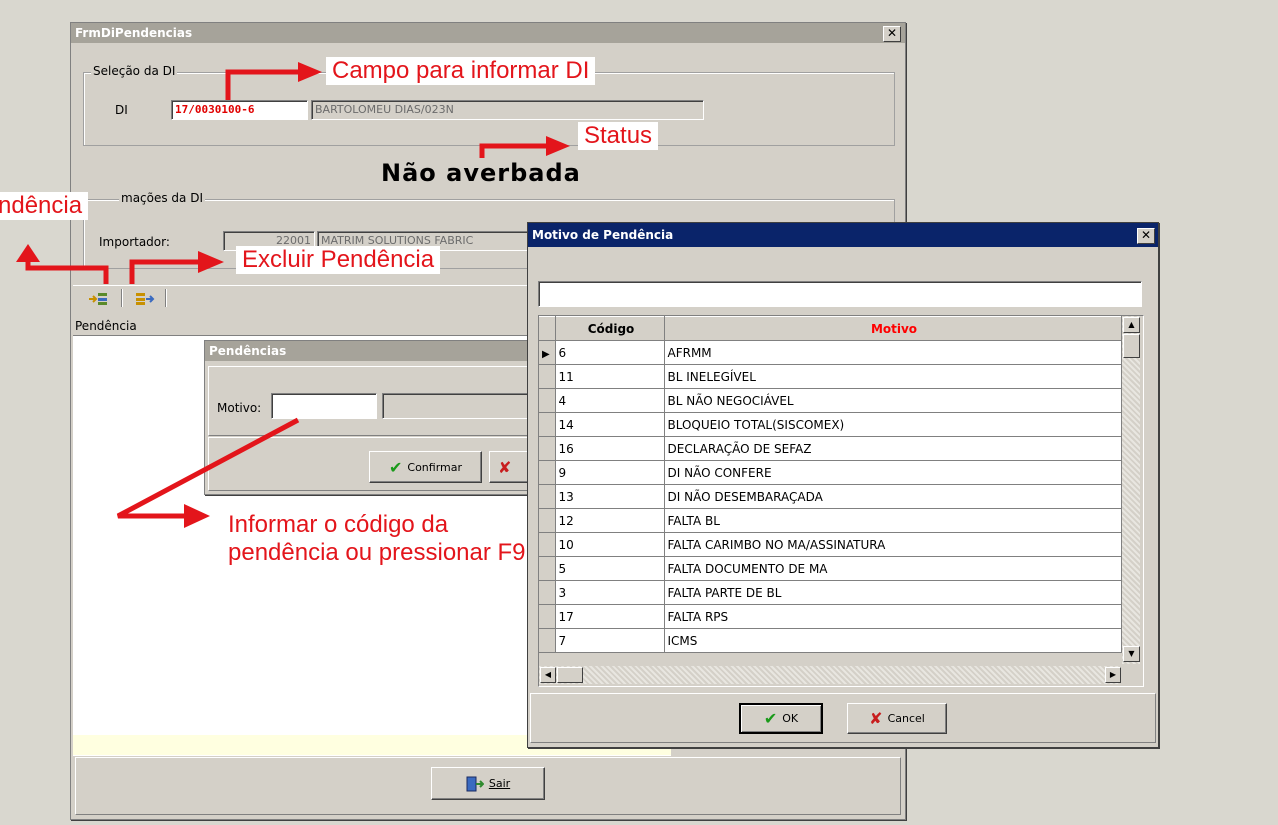 The width and height of the screenshot is (1278, 825). I want to click on cell-motivo: FALTA PARTE DE BL, so click(893, 592).